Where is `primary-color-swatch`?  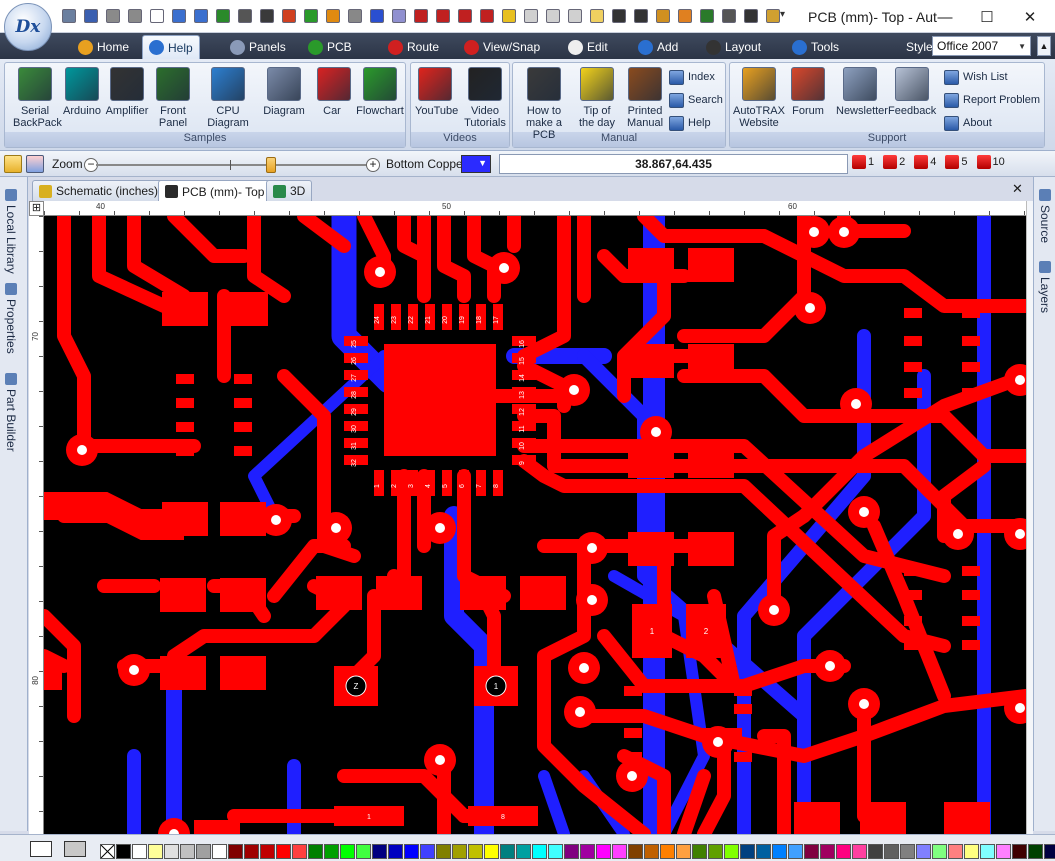
primary-color-swatch is located at coordinates (41, 849).